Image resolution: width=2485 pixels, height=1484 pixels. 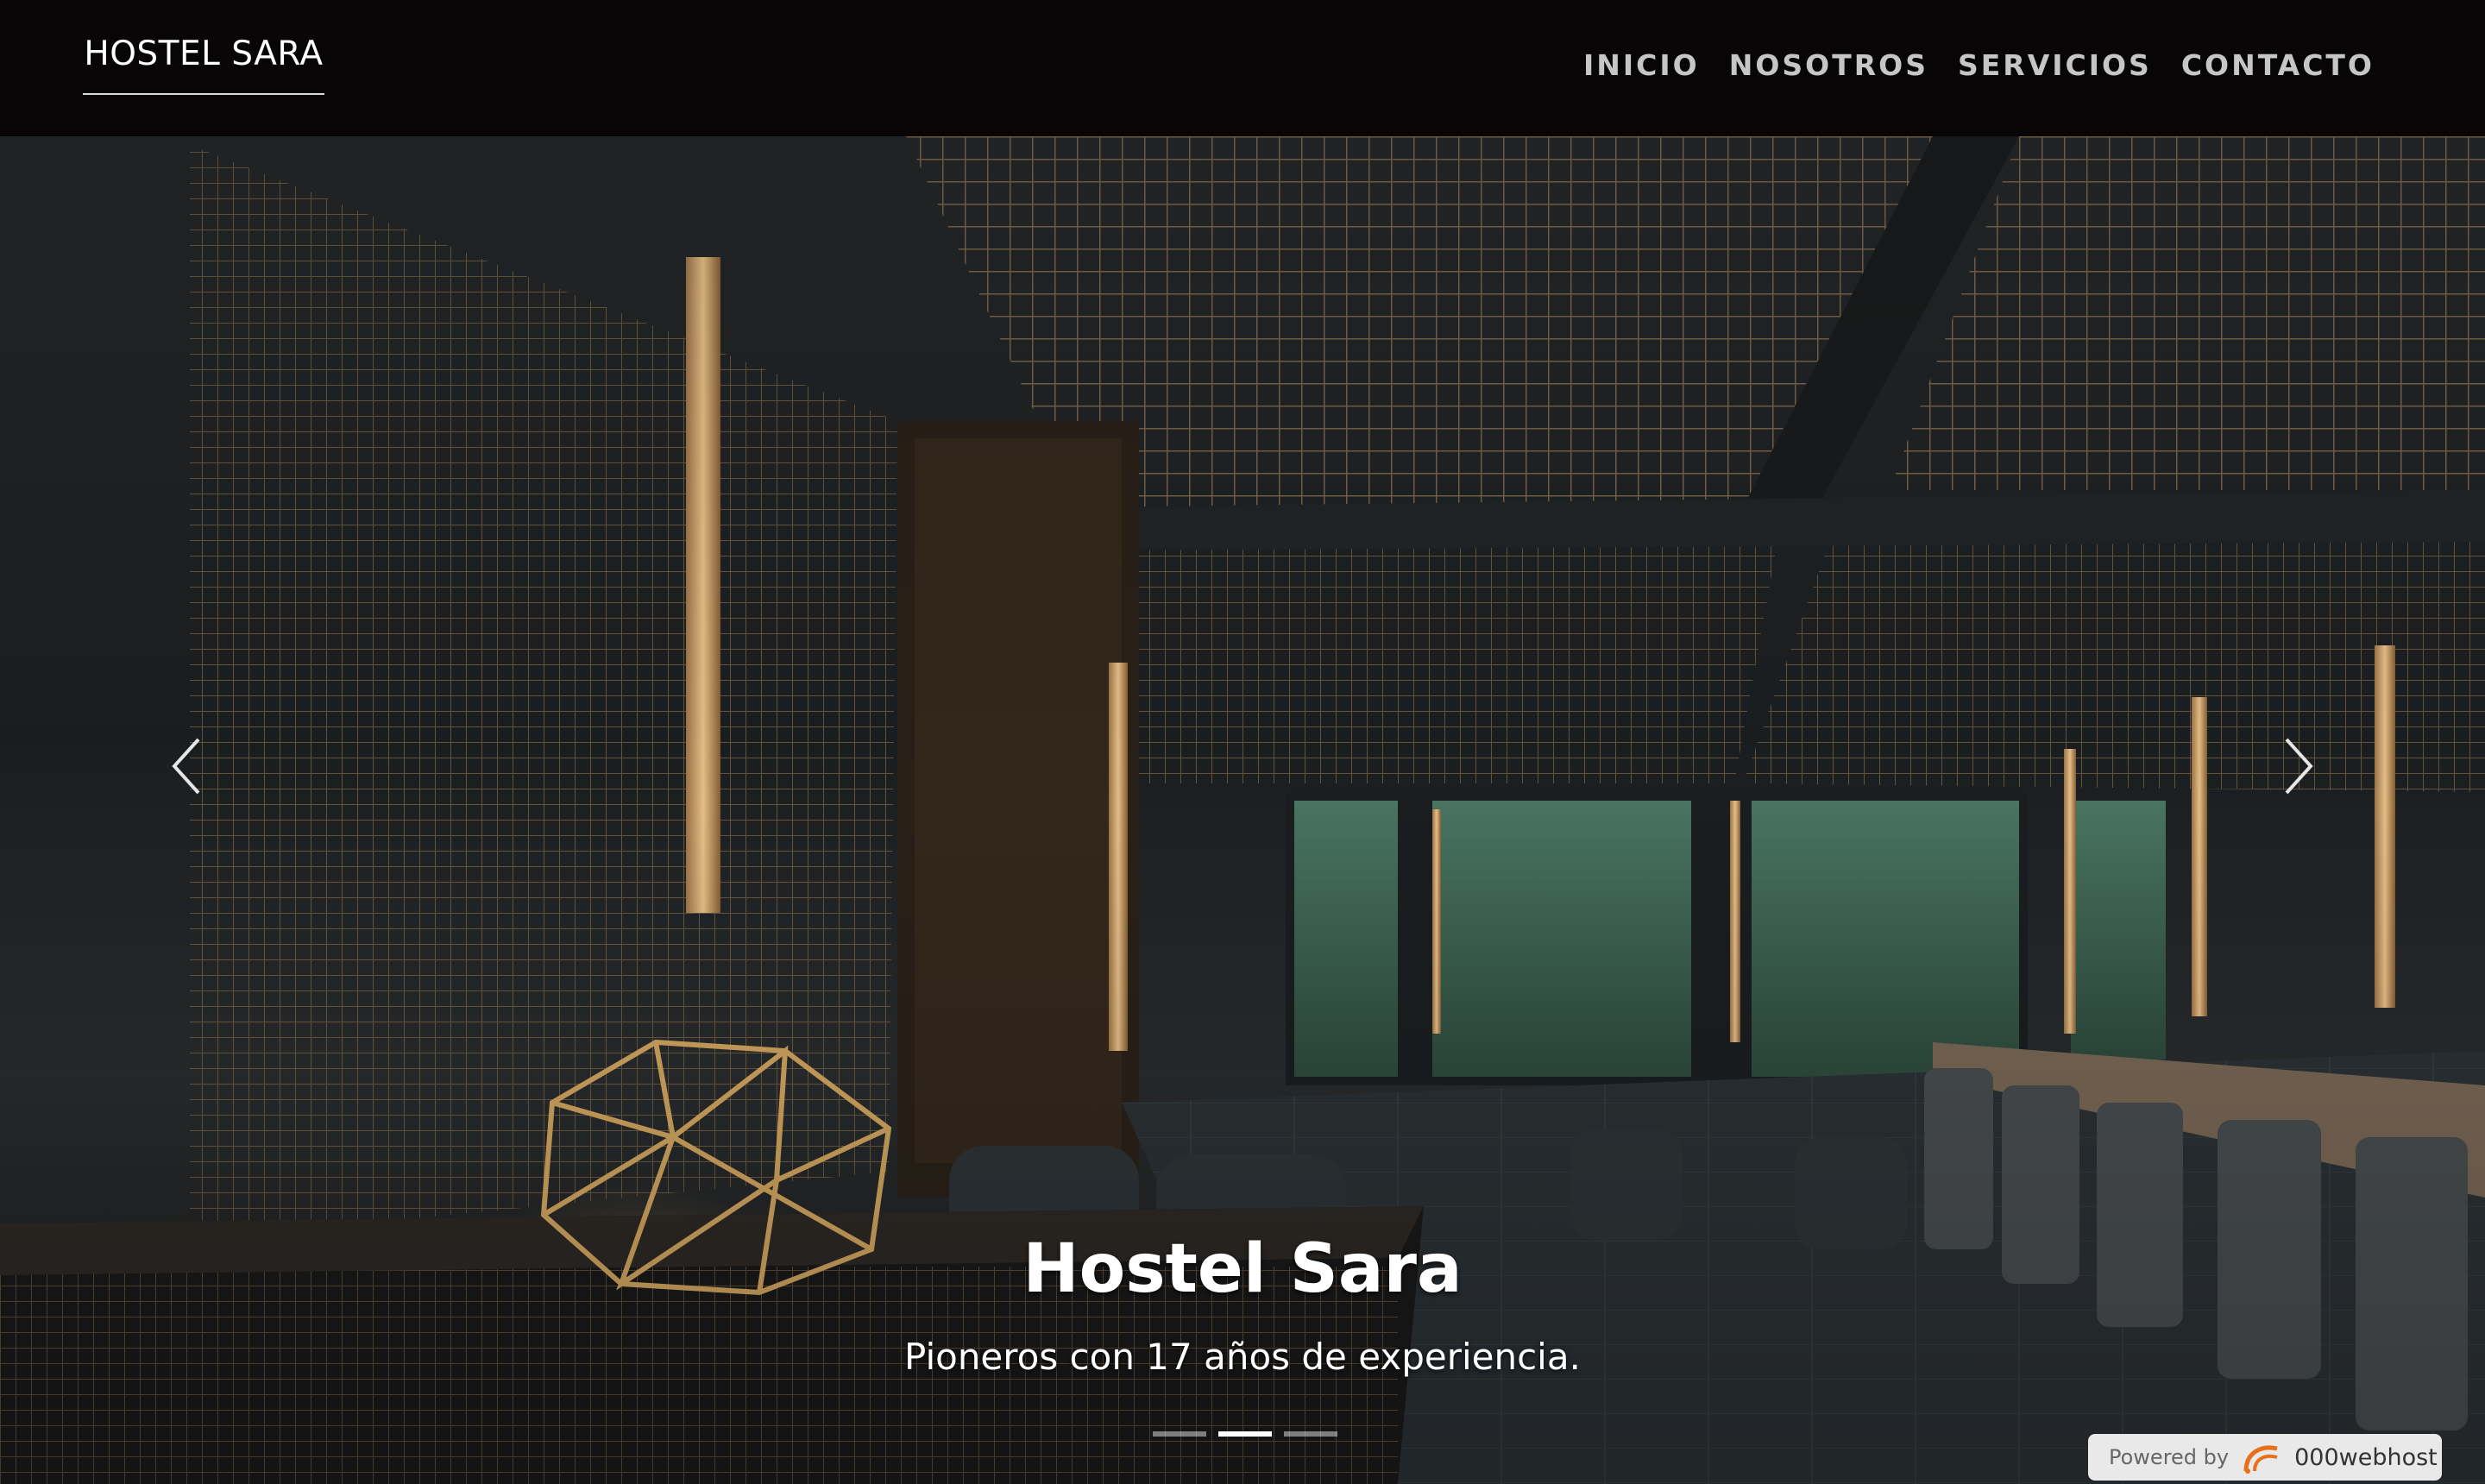 I want to click on nav-link-servicios: SERVICIOS, so click(x=2055, y=65).